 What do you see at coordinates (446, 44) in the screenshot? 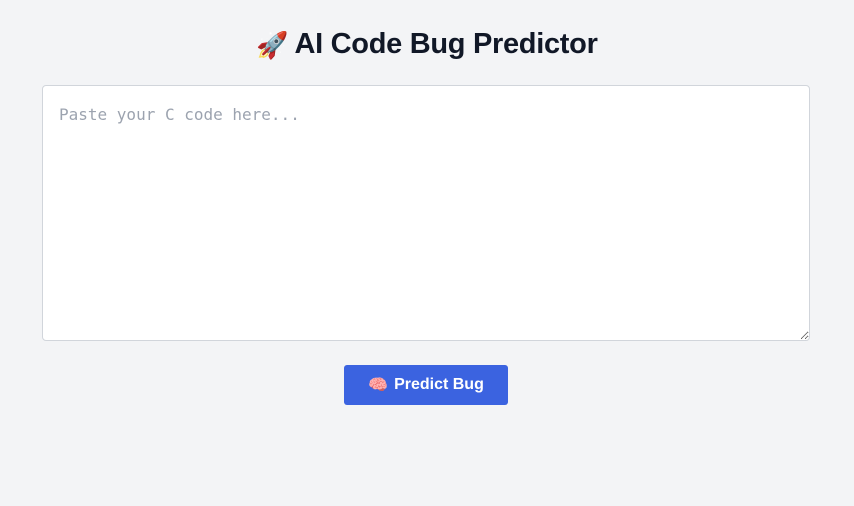
I see `page-title-text: AI Code Bug Predictor` at bounding box center [446, 44].